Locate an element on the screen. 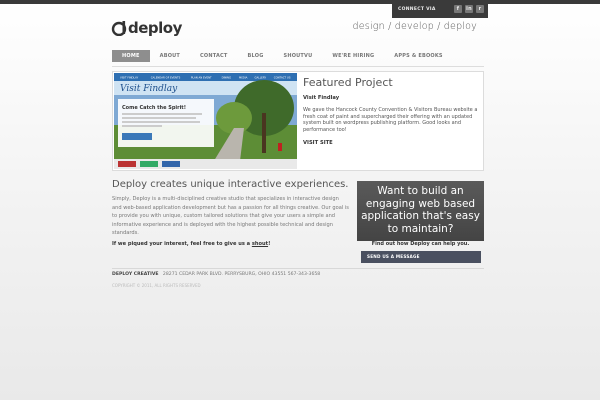  site-nav-item: PLAN AN EVENT is located at coordinates (201, 78).